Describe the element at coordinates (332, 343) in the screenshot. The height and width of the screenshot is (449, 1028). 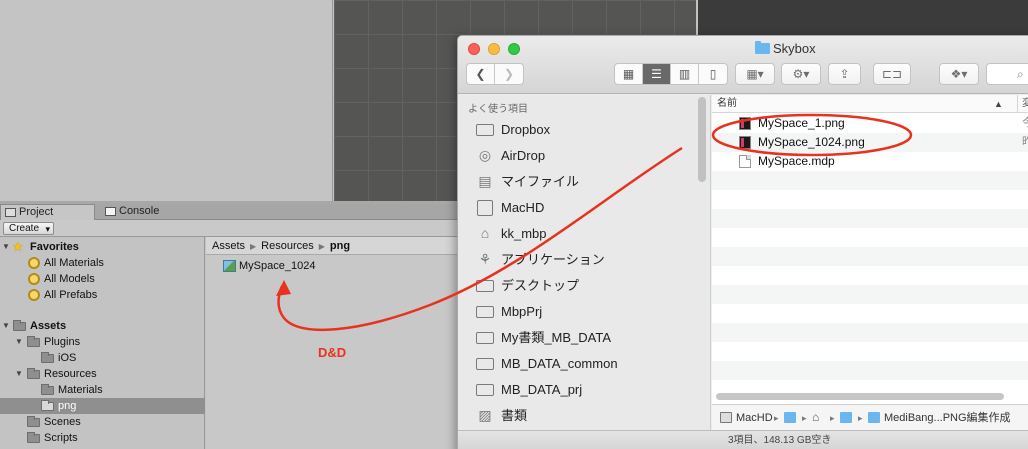
I see `project-asset-area: Assets ▶ Resources ▶ png MySpace_1024` at that location.